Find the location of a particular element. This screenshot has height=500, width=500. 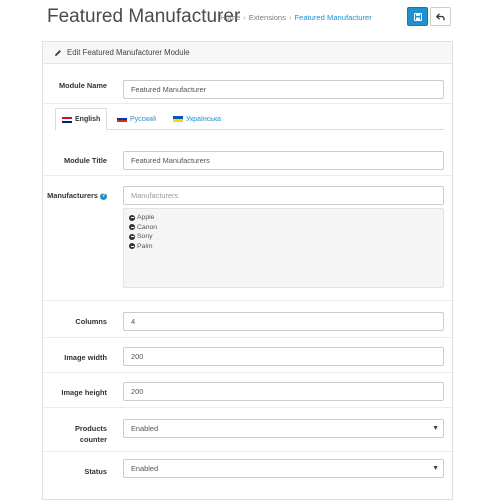

image-height-row: Image height 200 is located at coordinates (247, 390).